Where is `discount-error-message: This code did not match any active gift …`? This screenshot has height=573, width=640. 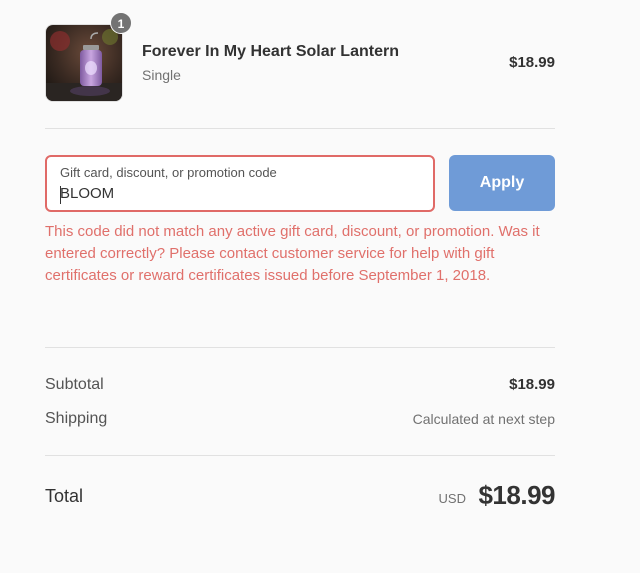 discount-error-message: This code did not match any active gift … is located at coordinates (292, 253).